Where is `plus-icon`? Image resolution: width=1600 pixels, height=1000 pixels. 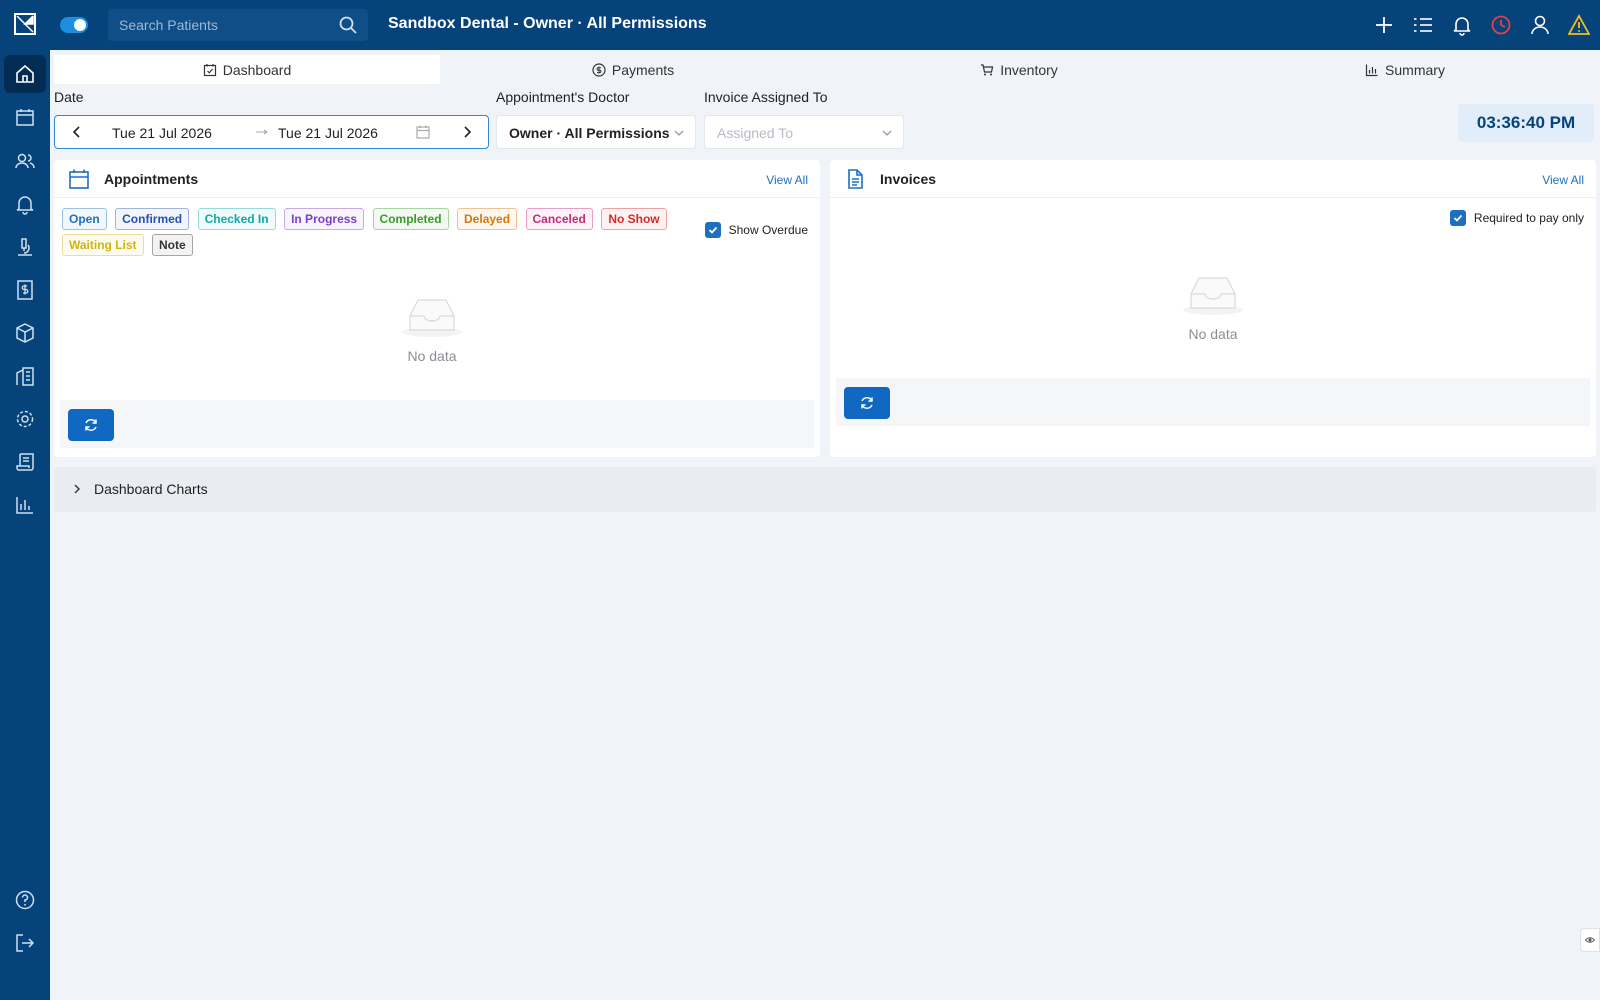
plus-icon is located at coordinates (1384, 25).